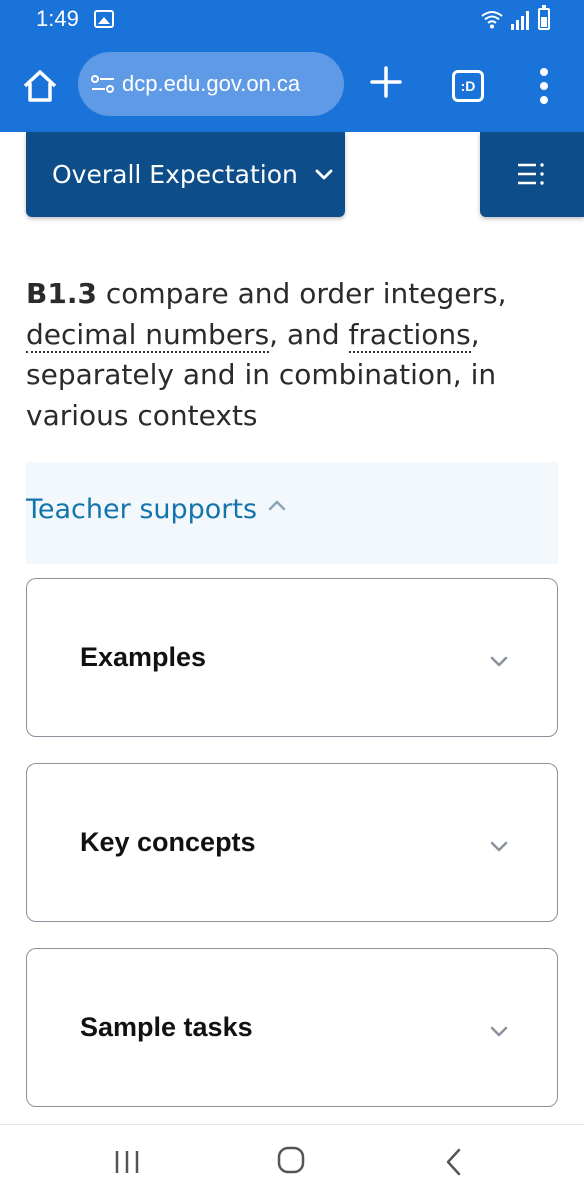 Image resolution: width=584 pixels, height=1200 pixels. What do you see at coordinates (142, 509) in the screenshot?
I see `teacher-supports-label: Teacher supports` at bounding box center [142, 509].